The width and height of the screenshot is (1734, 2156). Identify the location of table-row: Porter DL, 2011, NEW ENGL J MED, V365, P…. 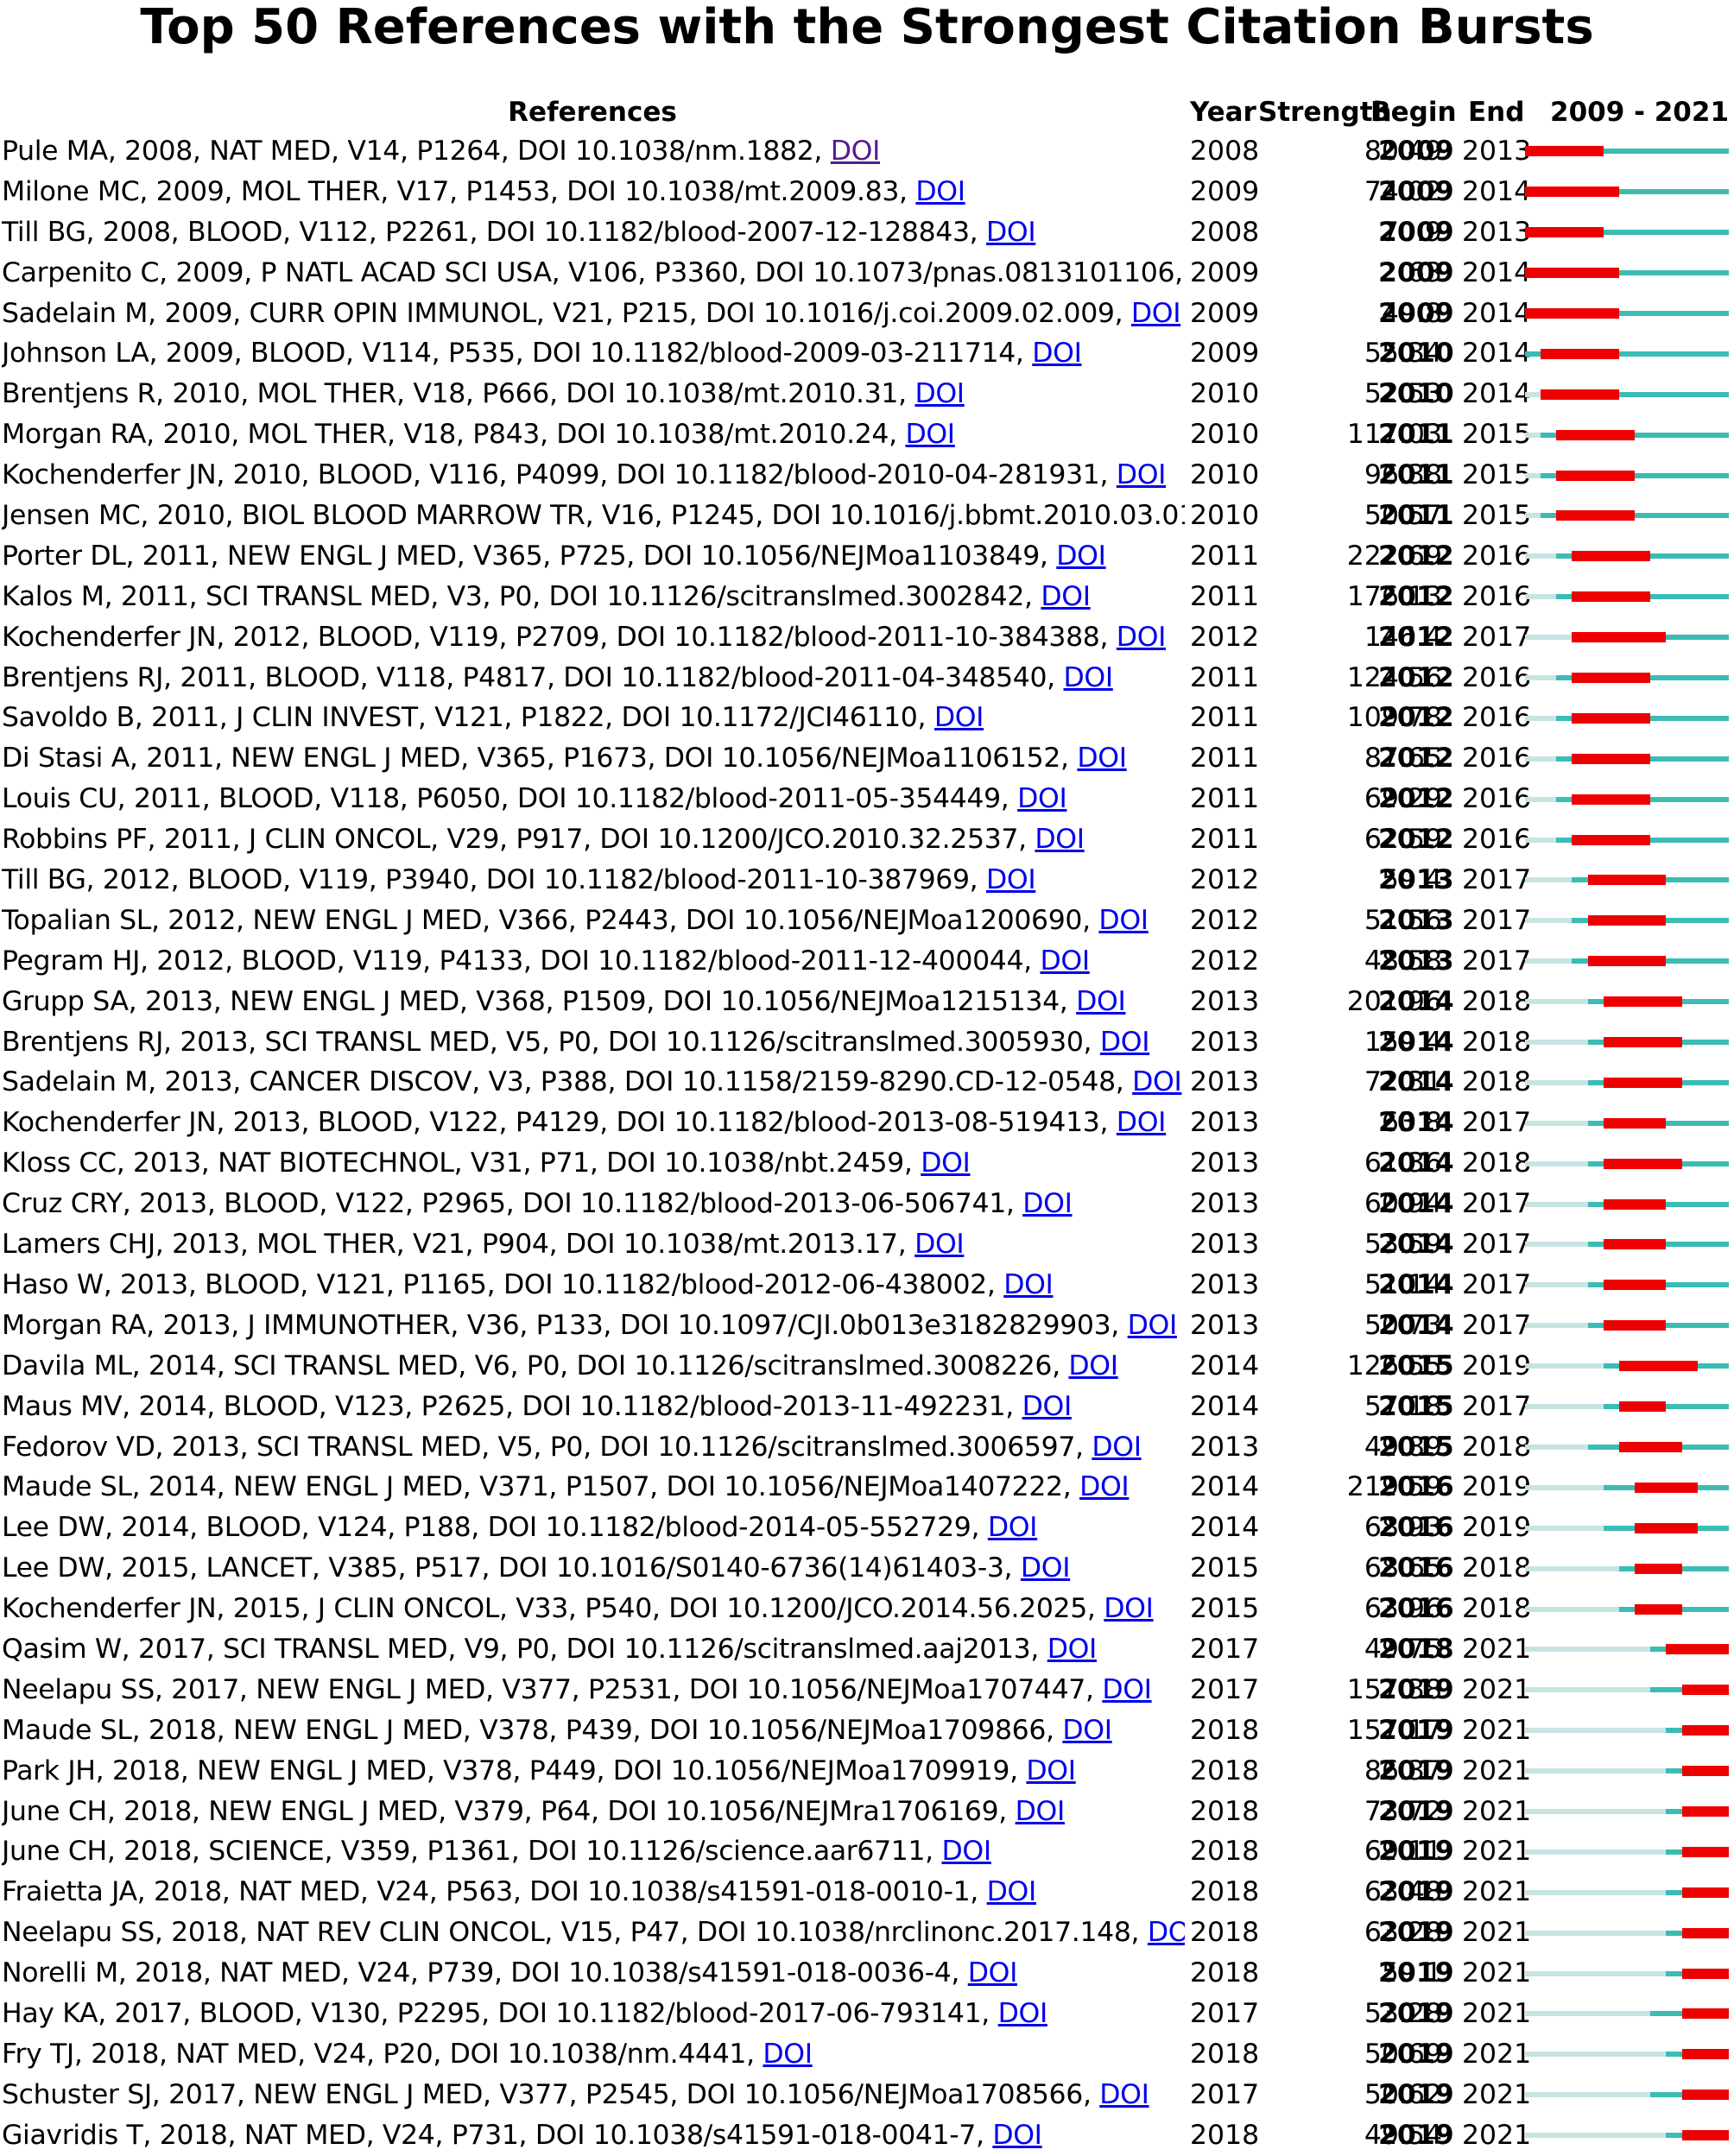
(867, 556).